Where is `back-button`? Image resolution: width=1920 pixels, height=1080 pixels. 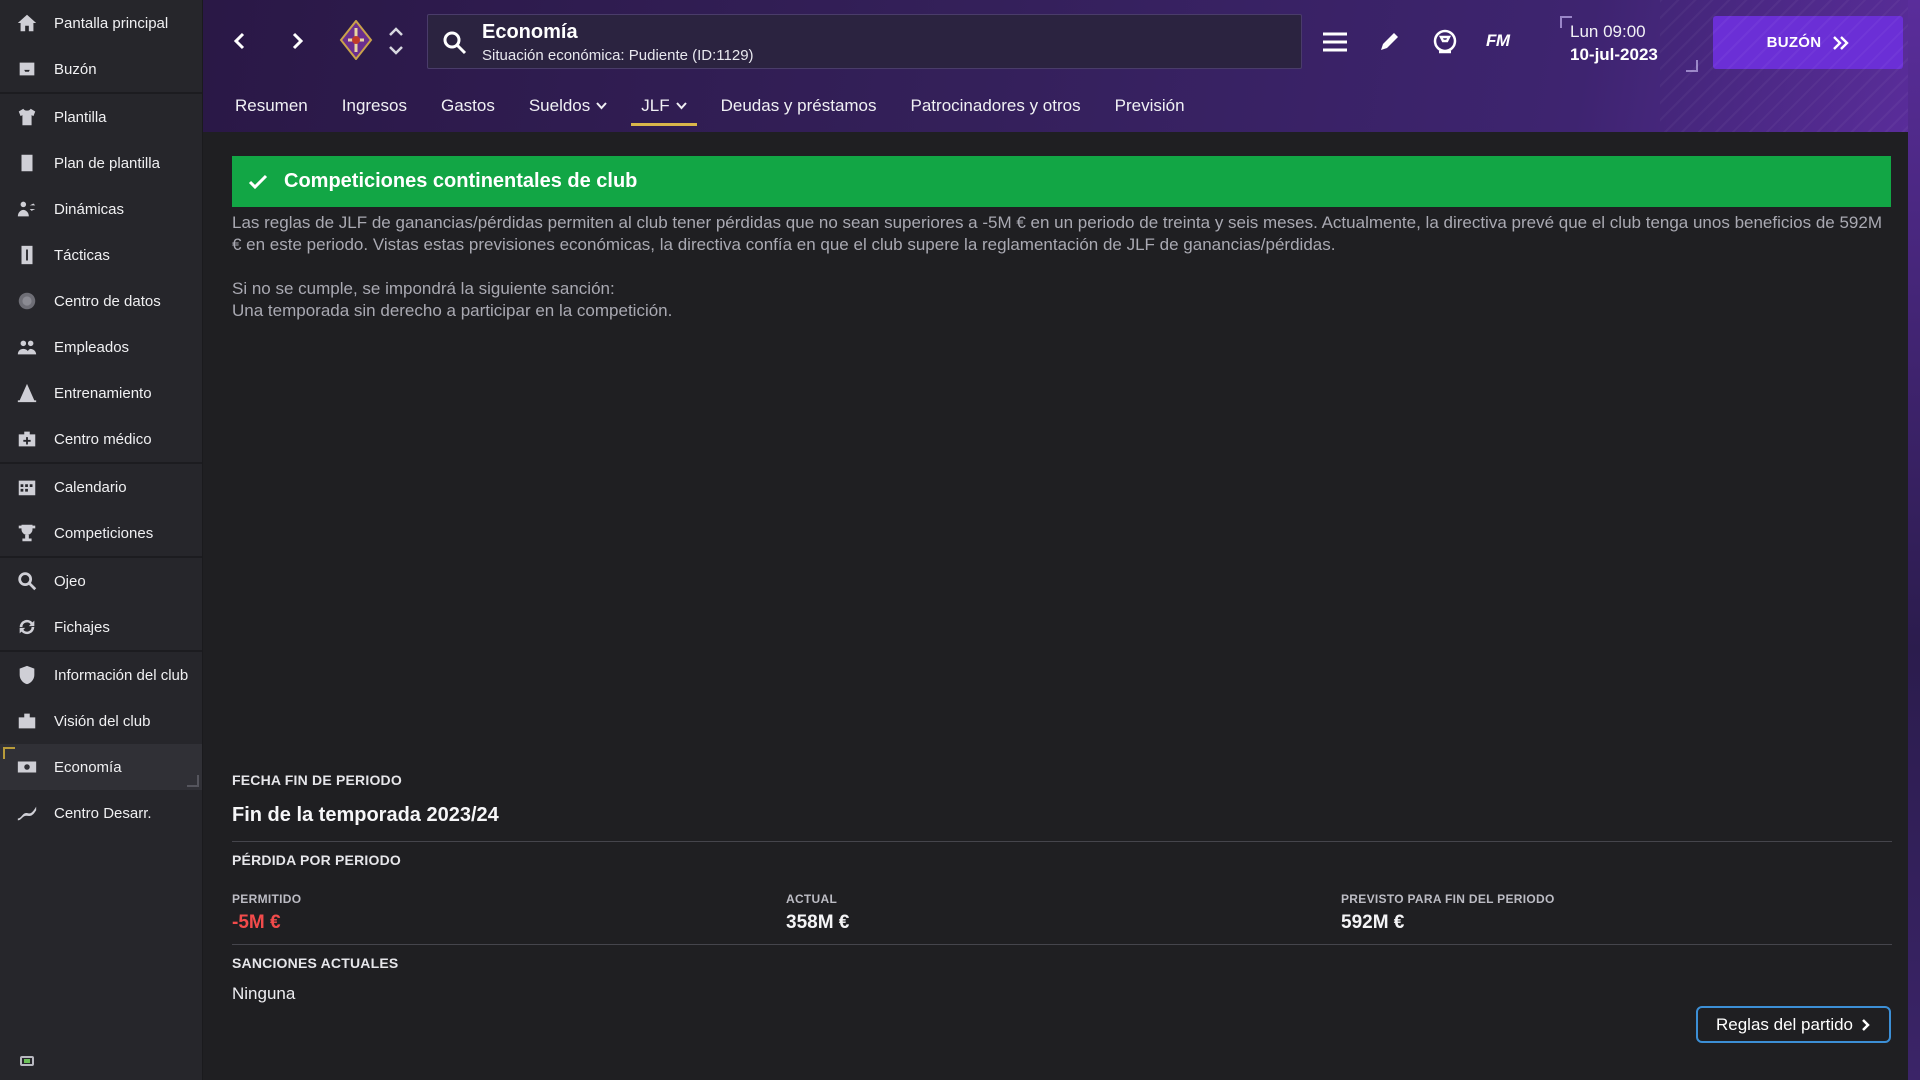
back-button is located at coordinates (240, 41).